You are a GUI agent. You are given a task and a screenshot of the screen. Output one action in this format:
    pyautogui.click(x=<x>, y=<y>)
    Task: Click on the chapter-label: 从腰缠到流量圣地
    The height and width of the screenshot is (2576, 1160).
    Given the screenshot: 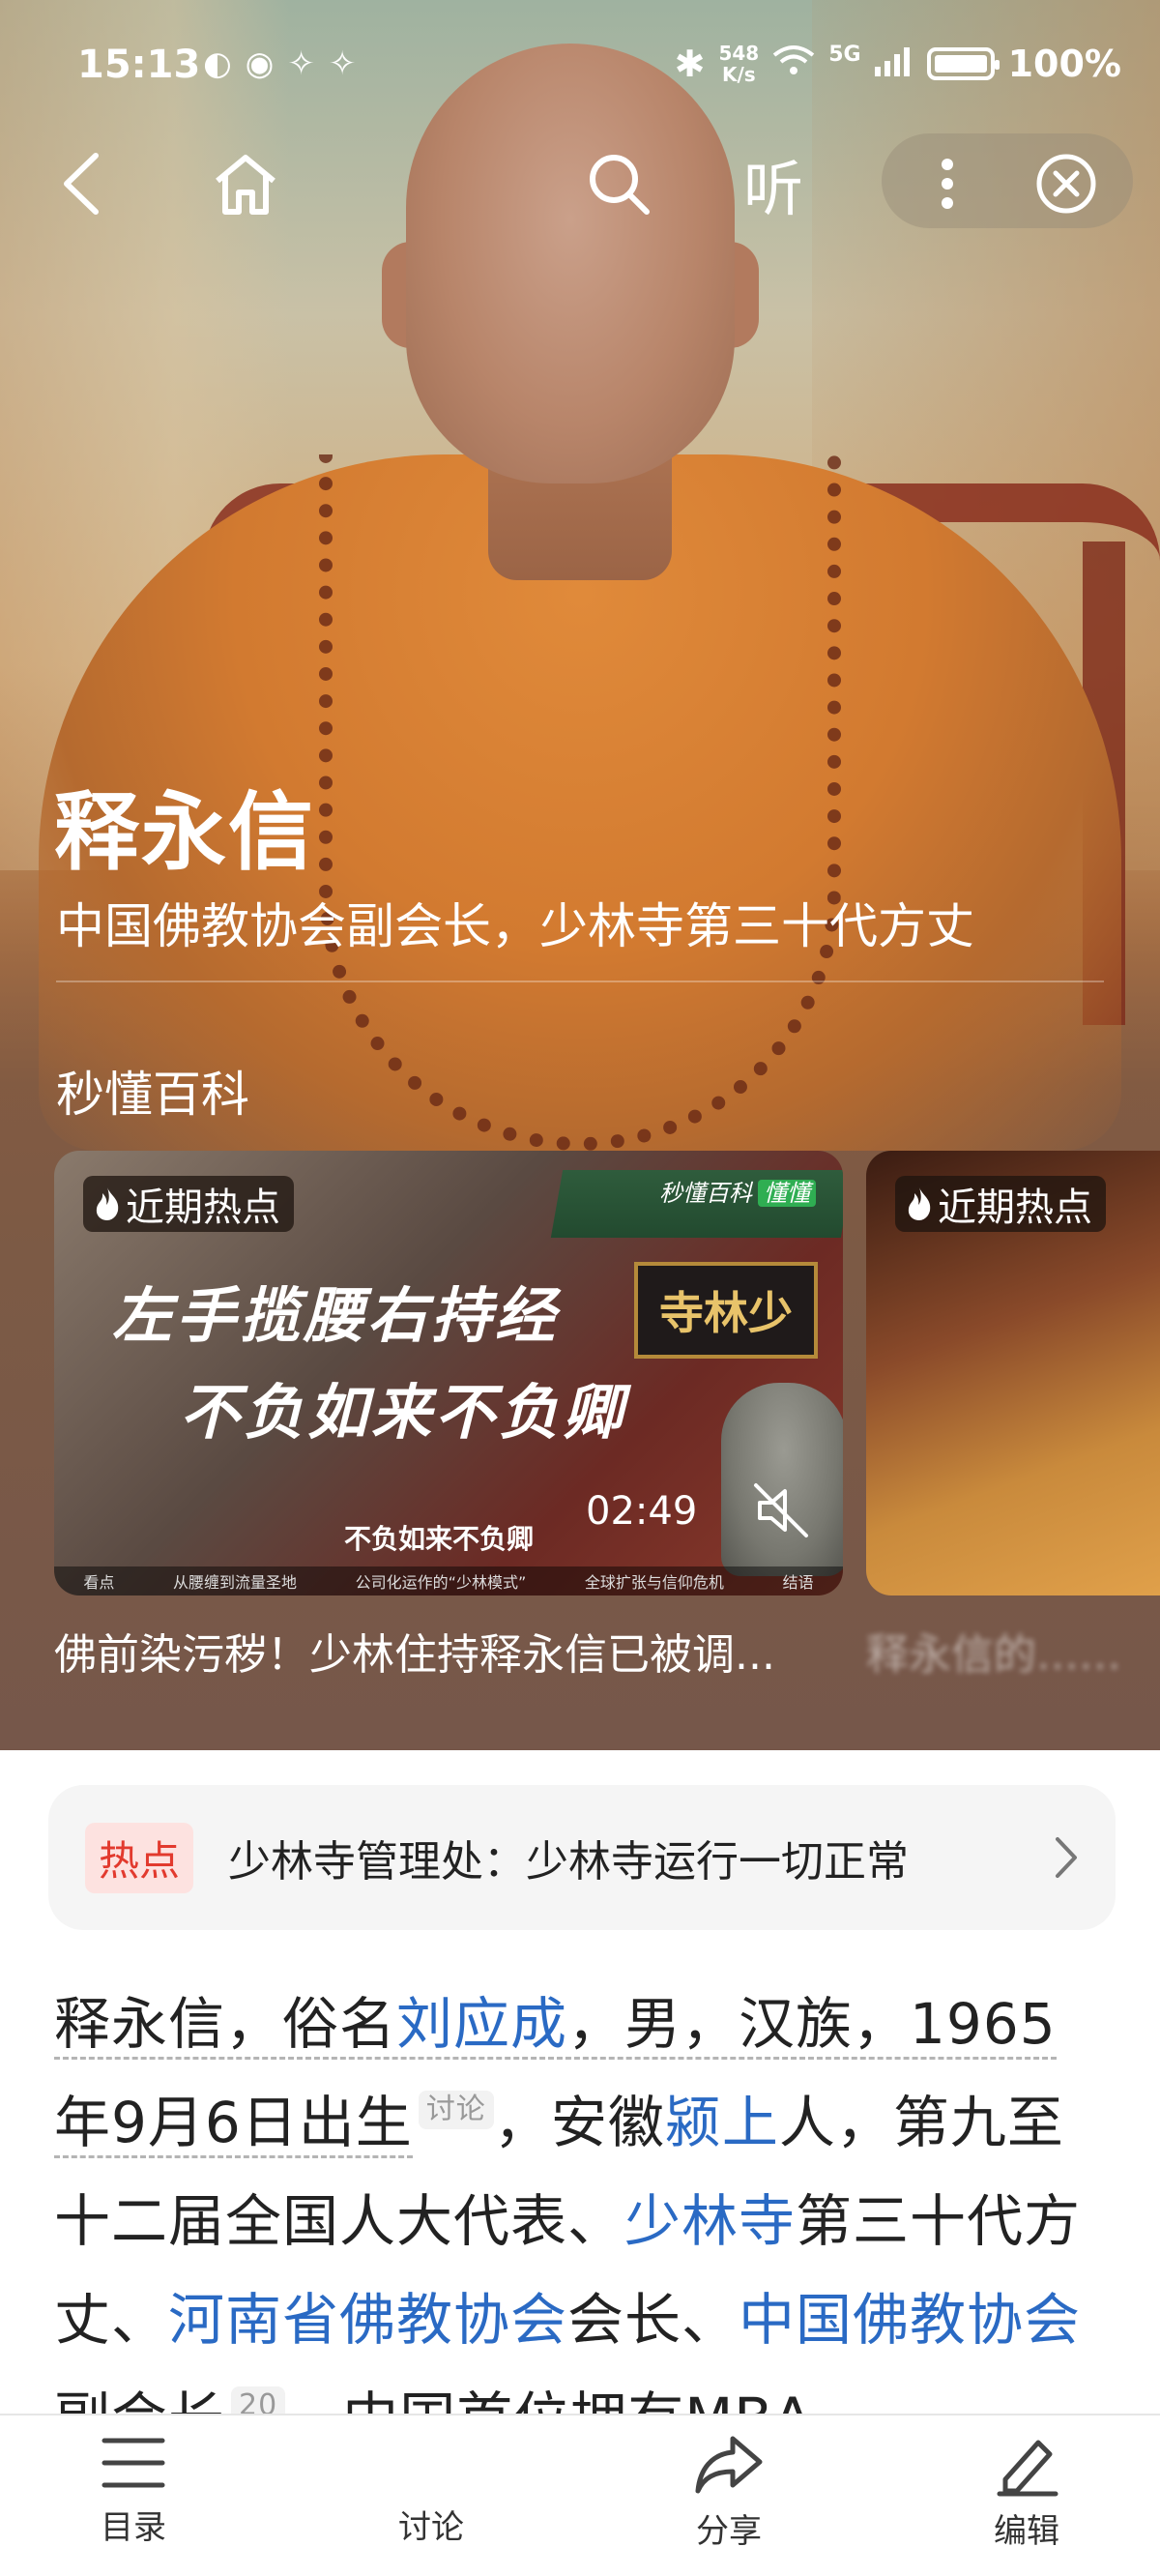 What is the action you would take?
    pyautogui.click(x=236, y=1582)
    